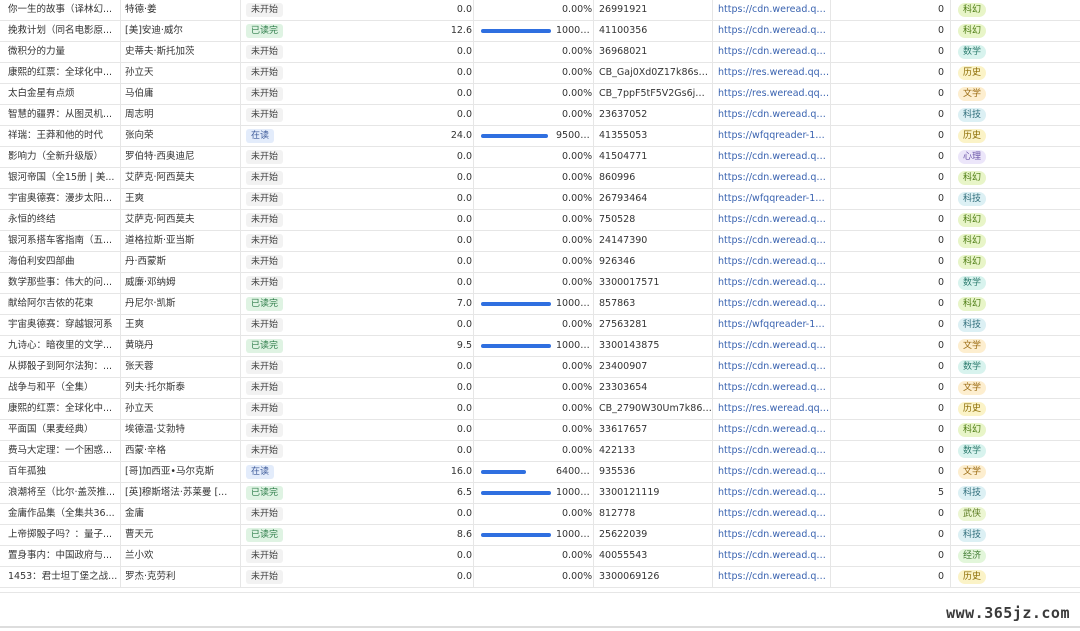 Image resolution: width=1080 pixels, height=631 pixels. I want to click on book-id-cell: 41355053, so click(653, 136).